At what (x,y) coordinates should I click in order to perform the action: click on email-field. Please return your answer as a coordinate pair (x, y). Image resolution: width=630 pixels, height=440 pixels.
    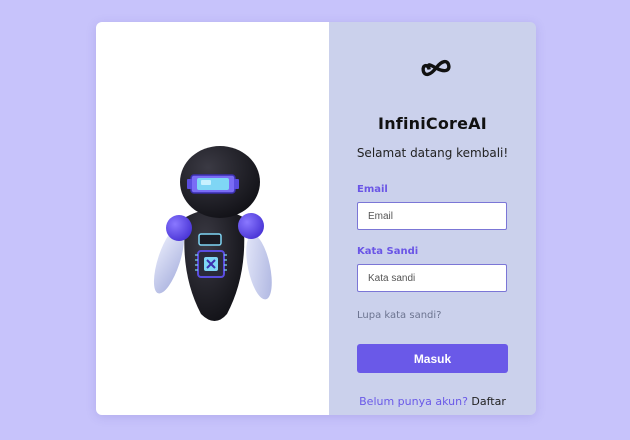
    Looking at the image, I should click on (432, 216).